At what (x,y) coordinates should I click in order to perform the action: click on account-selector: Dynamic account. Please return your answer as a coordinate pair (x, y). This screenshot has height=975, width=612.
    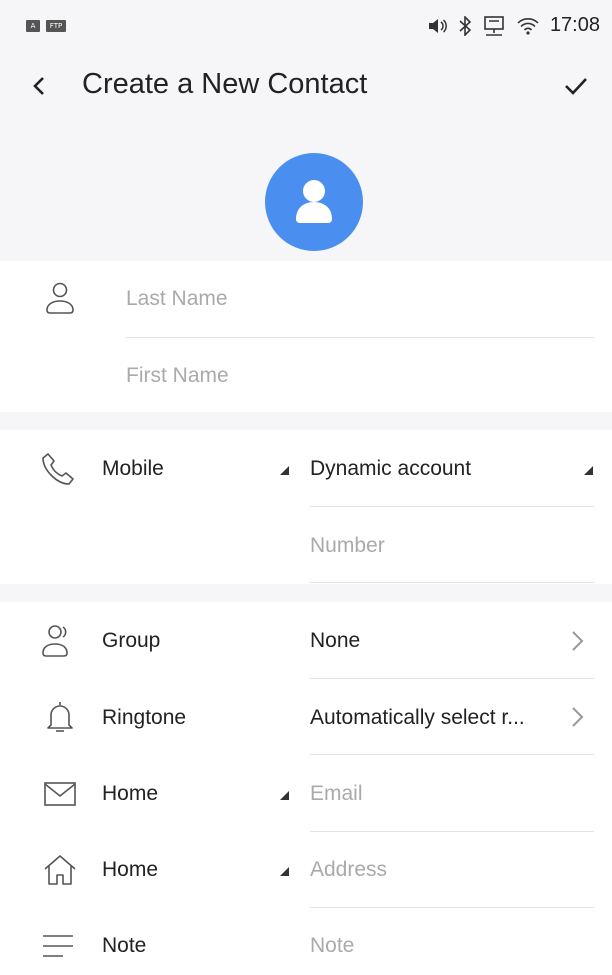
    Looking at the image, I should click on (390, 469).